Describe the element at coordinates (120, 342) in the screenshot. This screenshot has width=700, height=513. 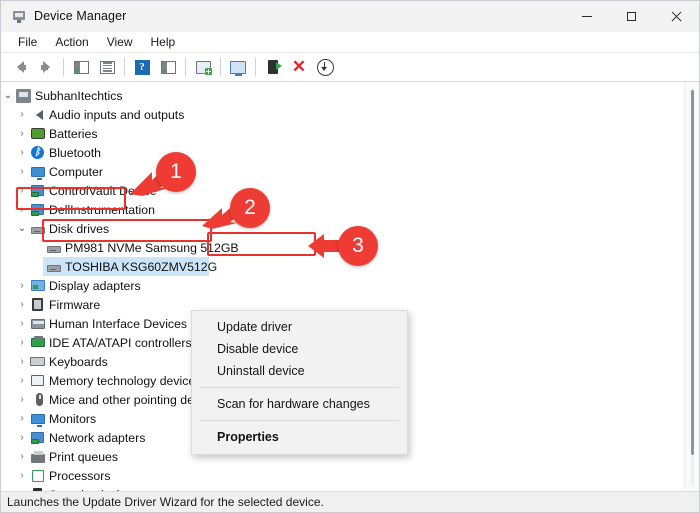
I see `tree-item-label: IDE ATA/ATAPI controllers` at that location.